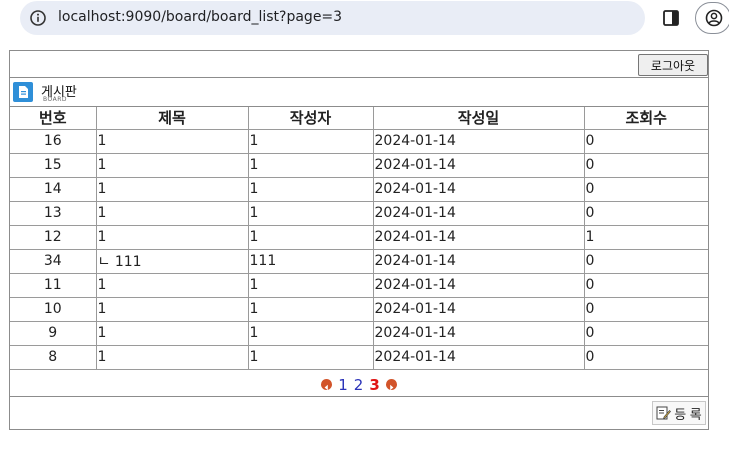 The image size is (729, 450). I want to click on address-bar: localhost:9090/board/board_list?page=3, so click(332, 18).